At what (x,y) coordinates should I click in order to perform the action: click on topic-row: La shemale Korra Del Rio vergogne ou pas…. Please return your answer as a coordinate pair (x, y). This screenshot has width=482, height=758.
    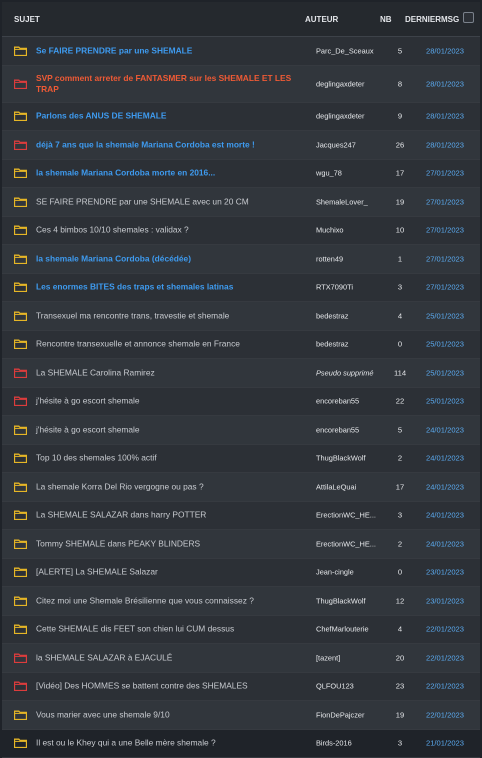
    Looking at the image, I should click on (241, 487).